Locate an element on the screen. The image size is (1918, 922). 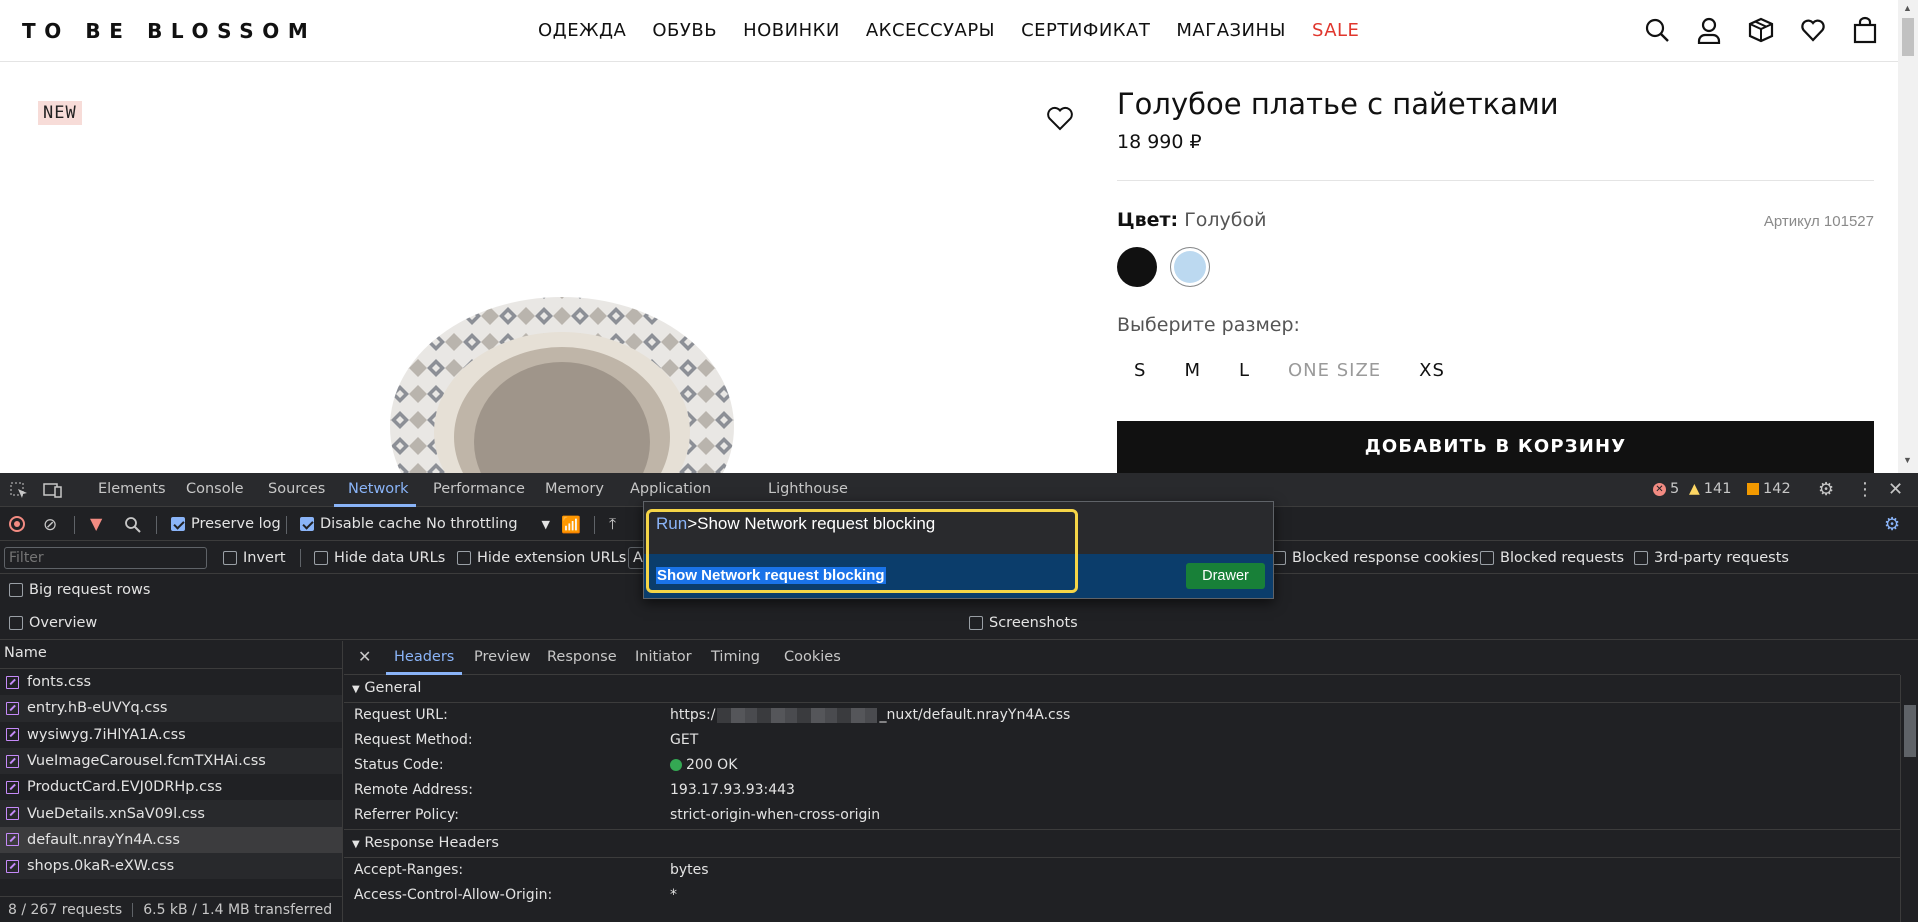
box-icon is located at coordinates (1761, 30).